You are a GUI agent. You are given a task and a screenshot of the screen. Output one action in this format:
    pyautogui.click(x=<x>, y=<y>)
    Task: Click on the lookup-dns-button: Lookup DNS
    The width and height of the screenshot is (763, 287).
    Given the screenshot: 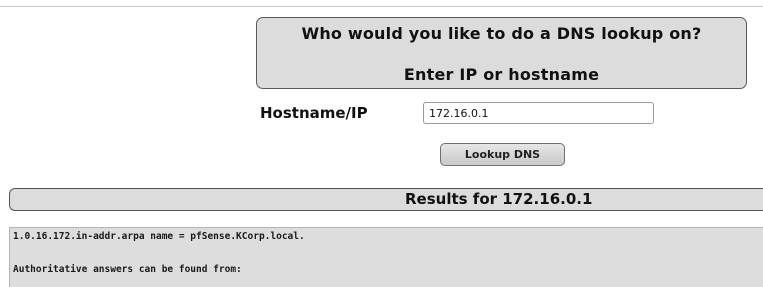 What is the action you would take?
    pyautogui.click(x=502, y=154)
    